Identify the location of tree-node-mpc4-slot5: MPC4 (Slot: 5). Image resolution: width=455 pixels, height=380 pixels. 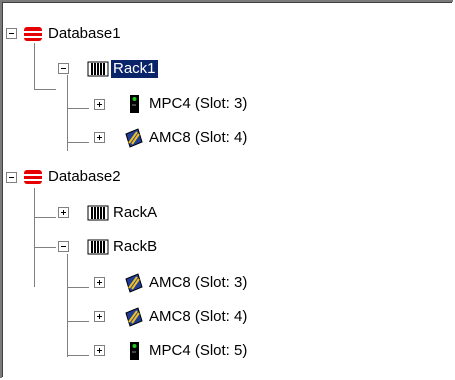
(186, 351).